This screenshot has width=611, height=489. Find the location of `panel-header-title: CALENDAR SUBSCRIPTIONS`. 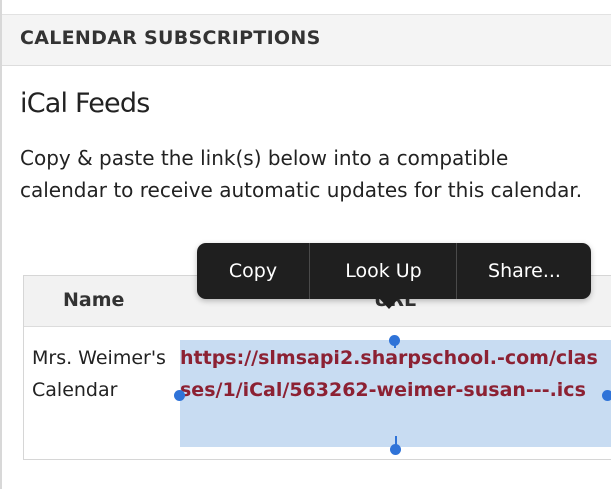

panel-header-title: CALENDAR SUBSCRIPTIONS is located at coordinates (170, 38).